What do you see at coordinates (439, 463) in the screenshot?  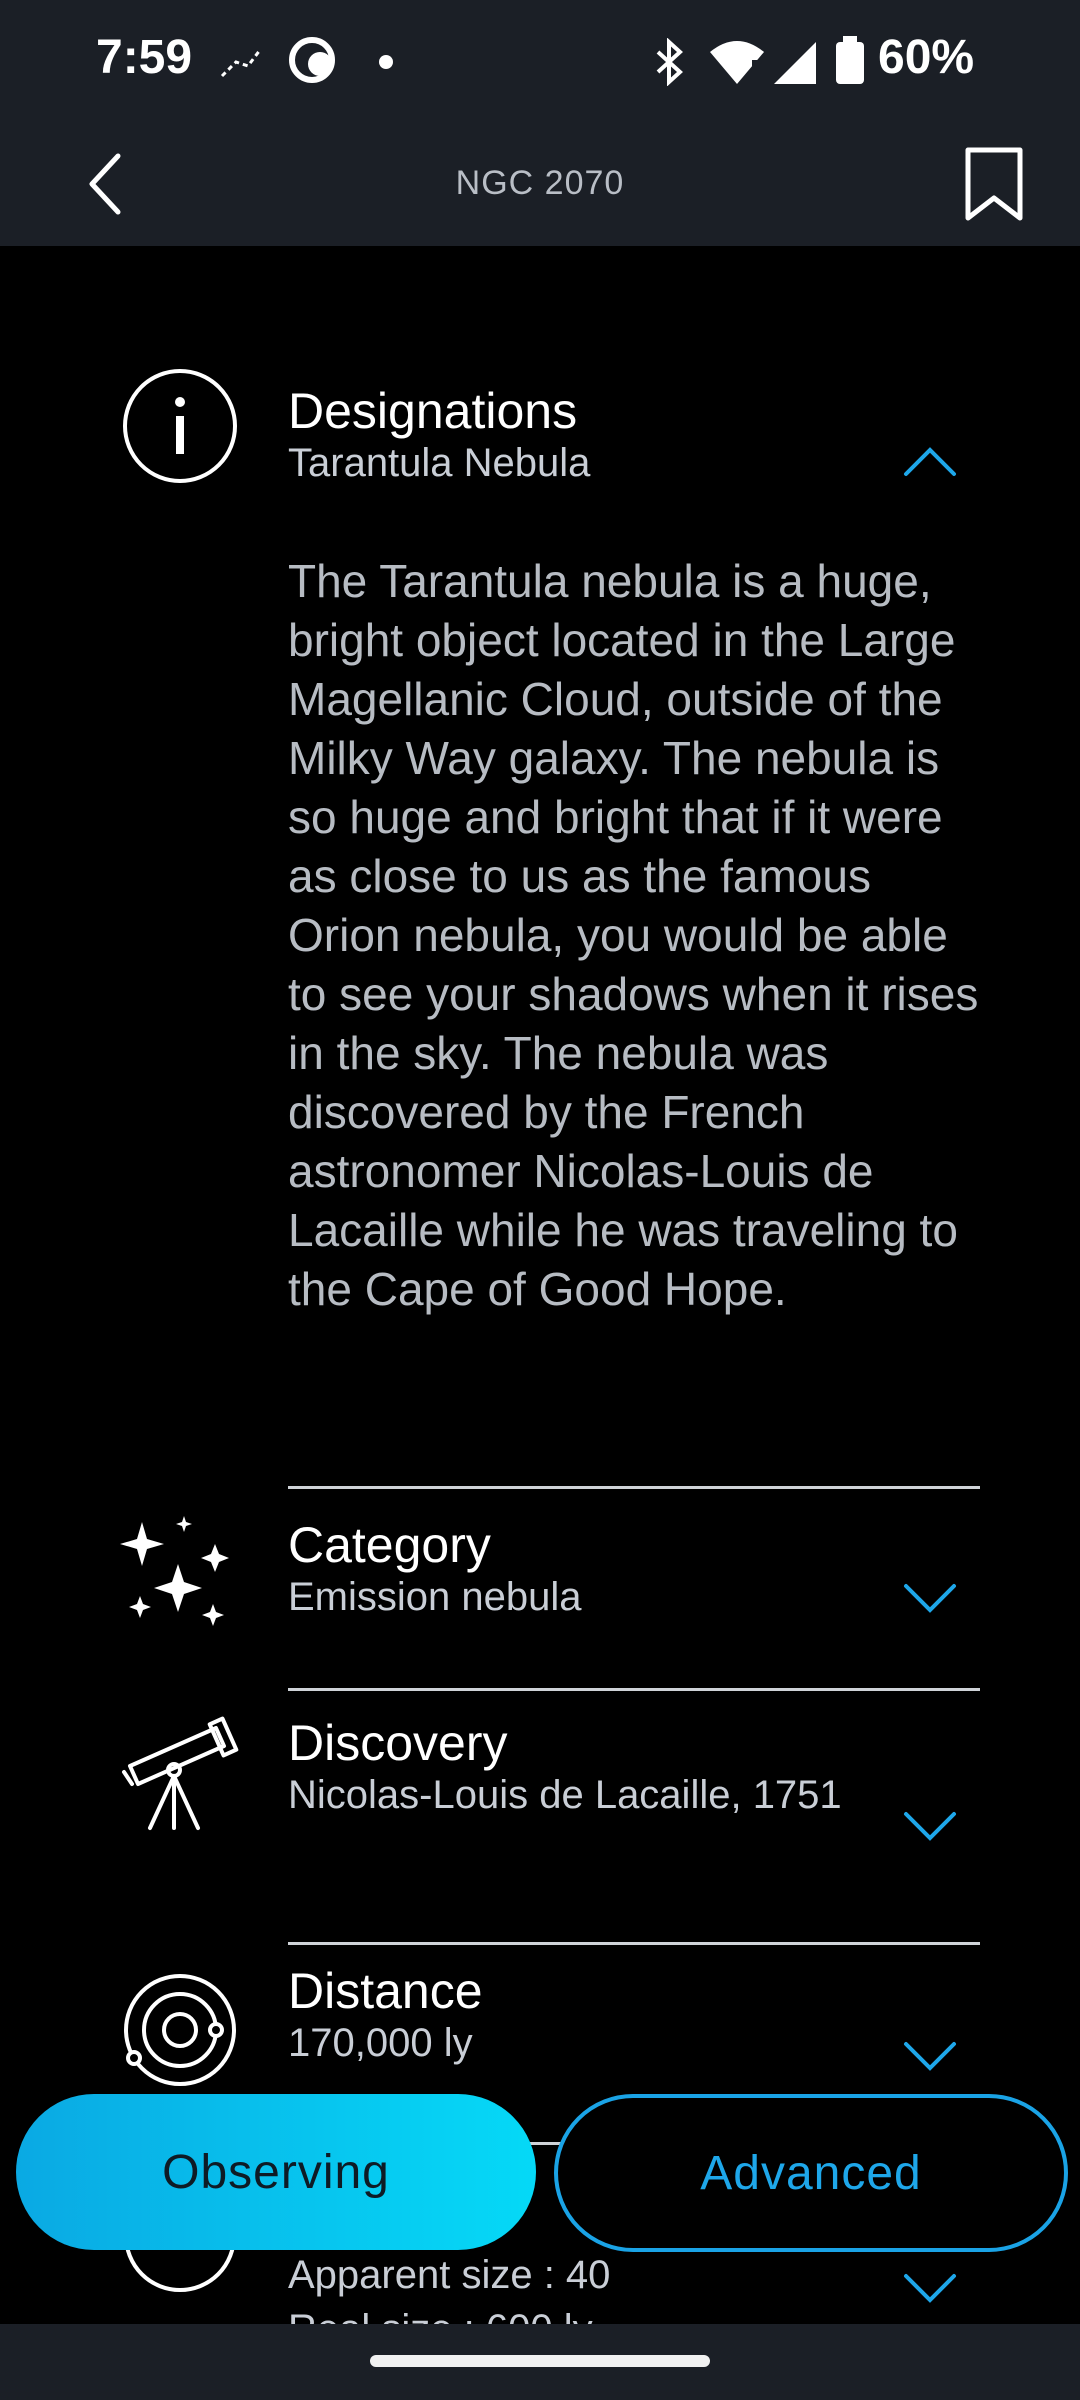 I see `section-subtitle: Tarantula Nebula` at bounding box center [439, 463].